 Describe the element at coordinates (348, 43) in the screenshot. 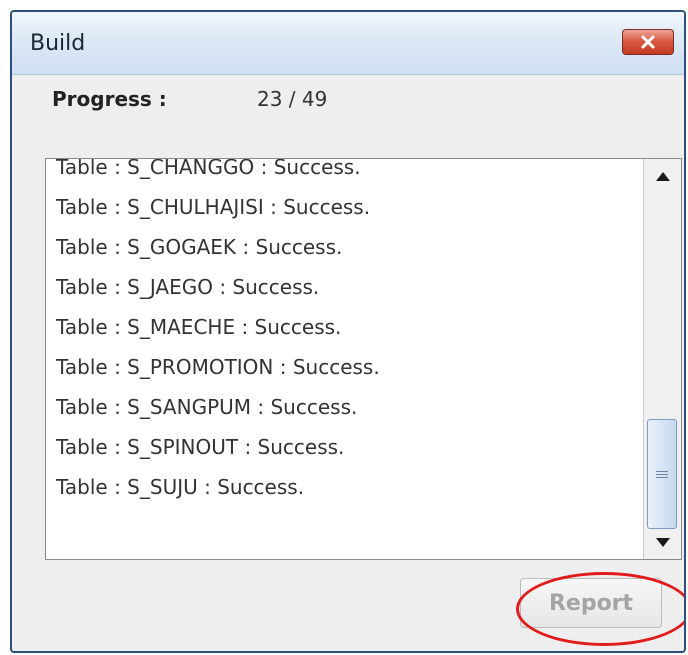

I see `title-bar: Build` at that location.